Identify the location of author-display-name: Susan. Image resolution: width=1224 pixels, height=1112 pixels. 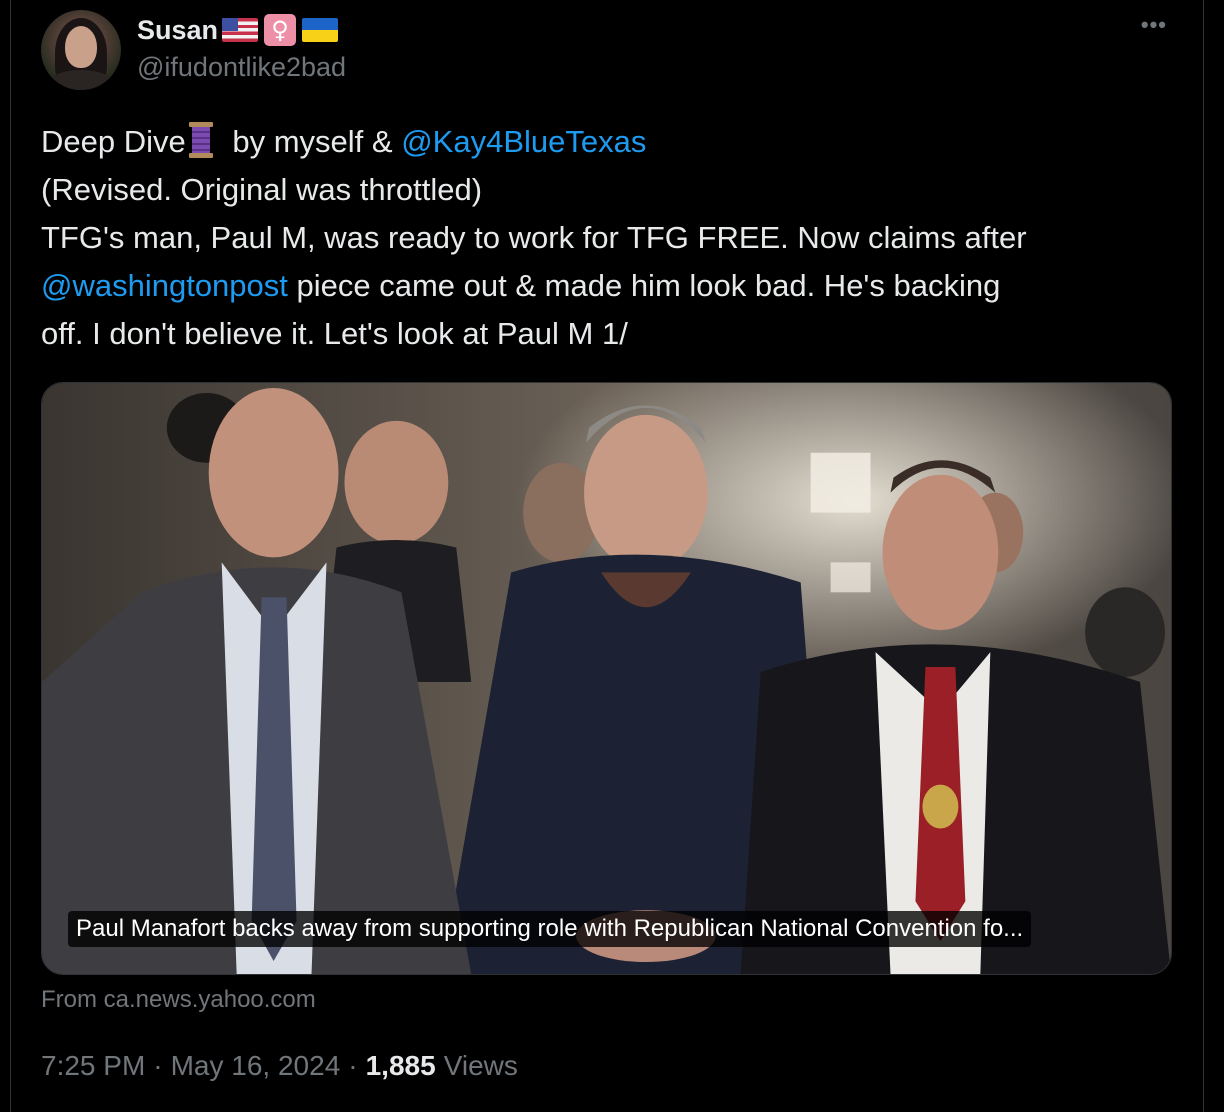
(177, 30).